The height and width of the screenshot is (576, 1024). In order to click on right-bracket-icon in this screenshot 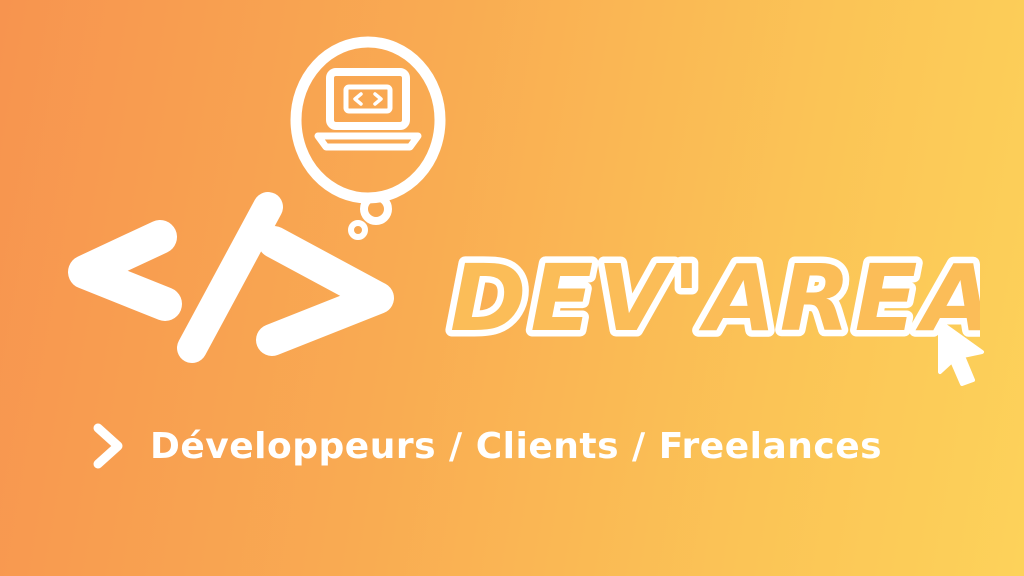, I will do `click(325, 291)`.